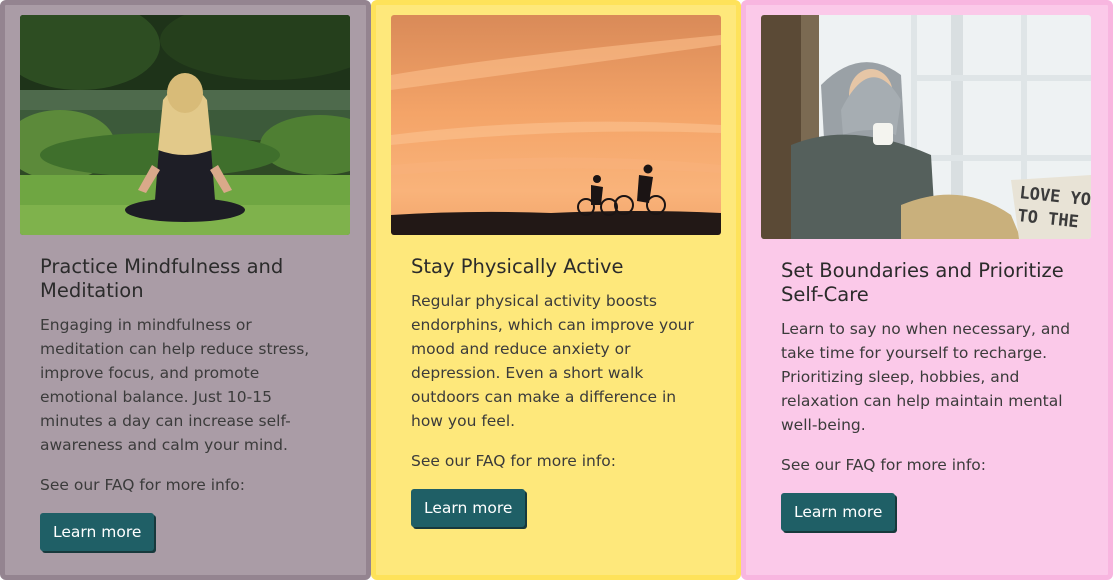 The height and width of the screenshot is (580, 1113). I want to click on cyclists-photo, so click(556, 125).